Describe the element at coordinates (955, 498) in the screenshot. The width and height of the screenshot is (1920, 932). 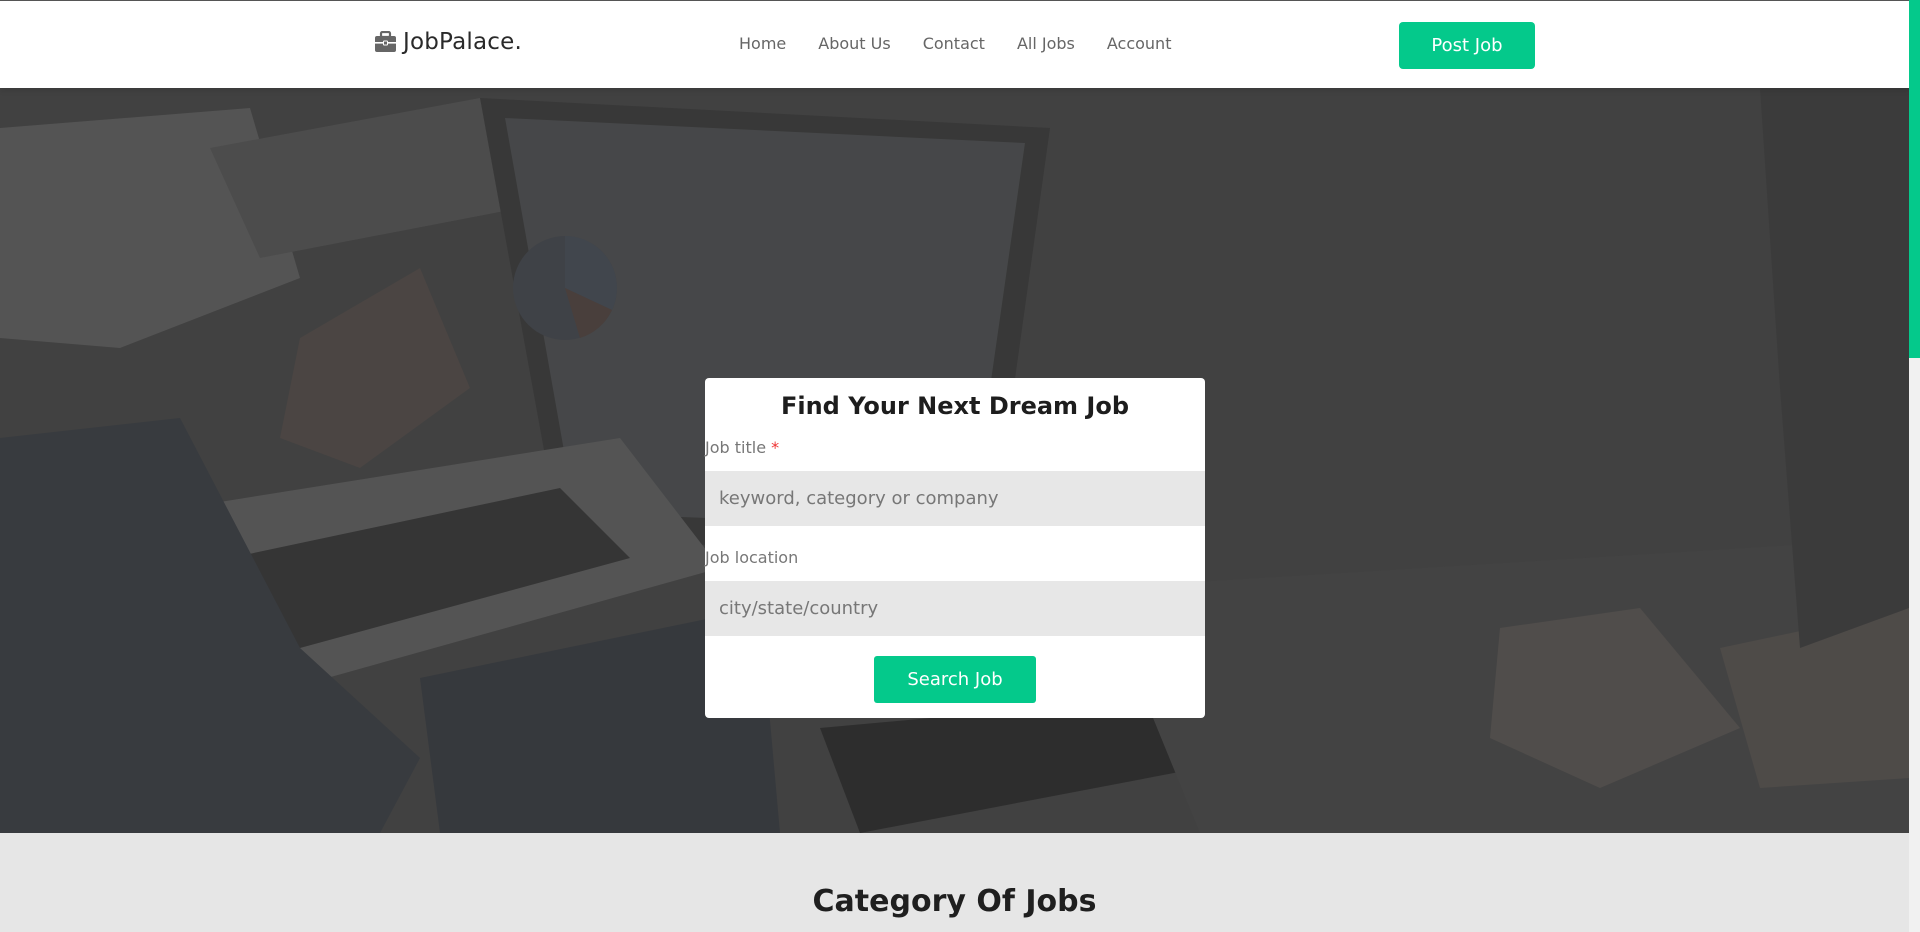
I see `job-title-input` at that location.